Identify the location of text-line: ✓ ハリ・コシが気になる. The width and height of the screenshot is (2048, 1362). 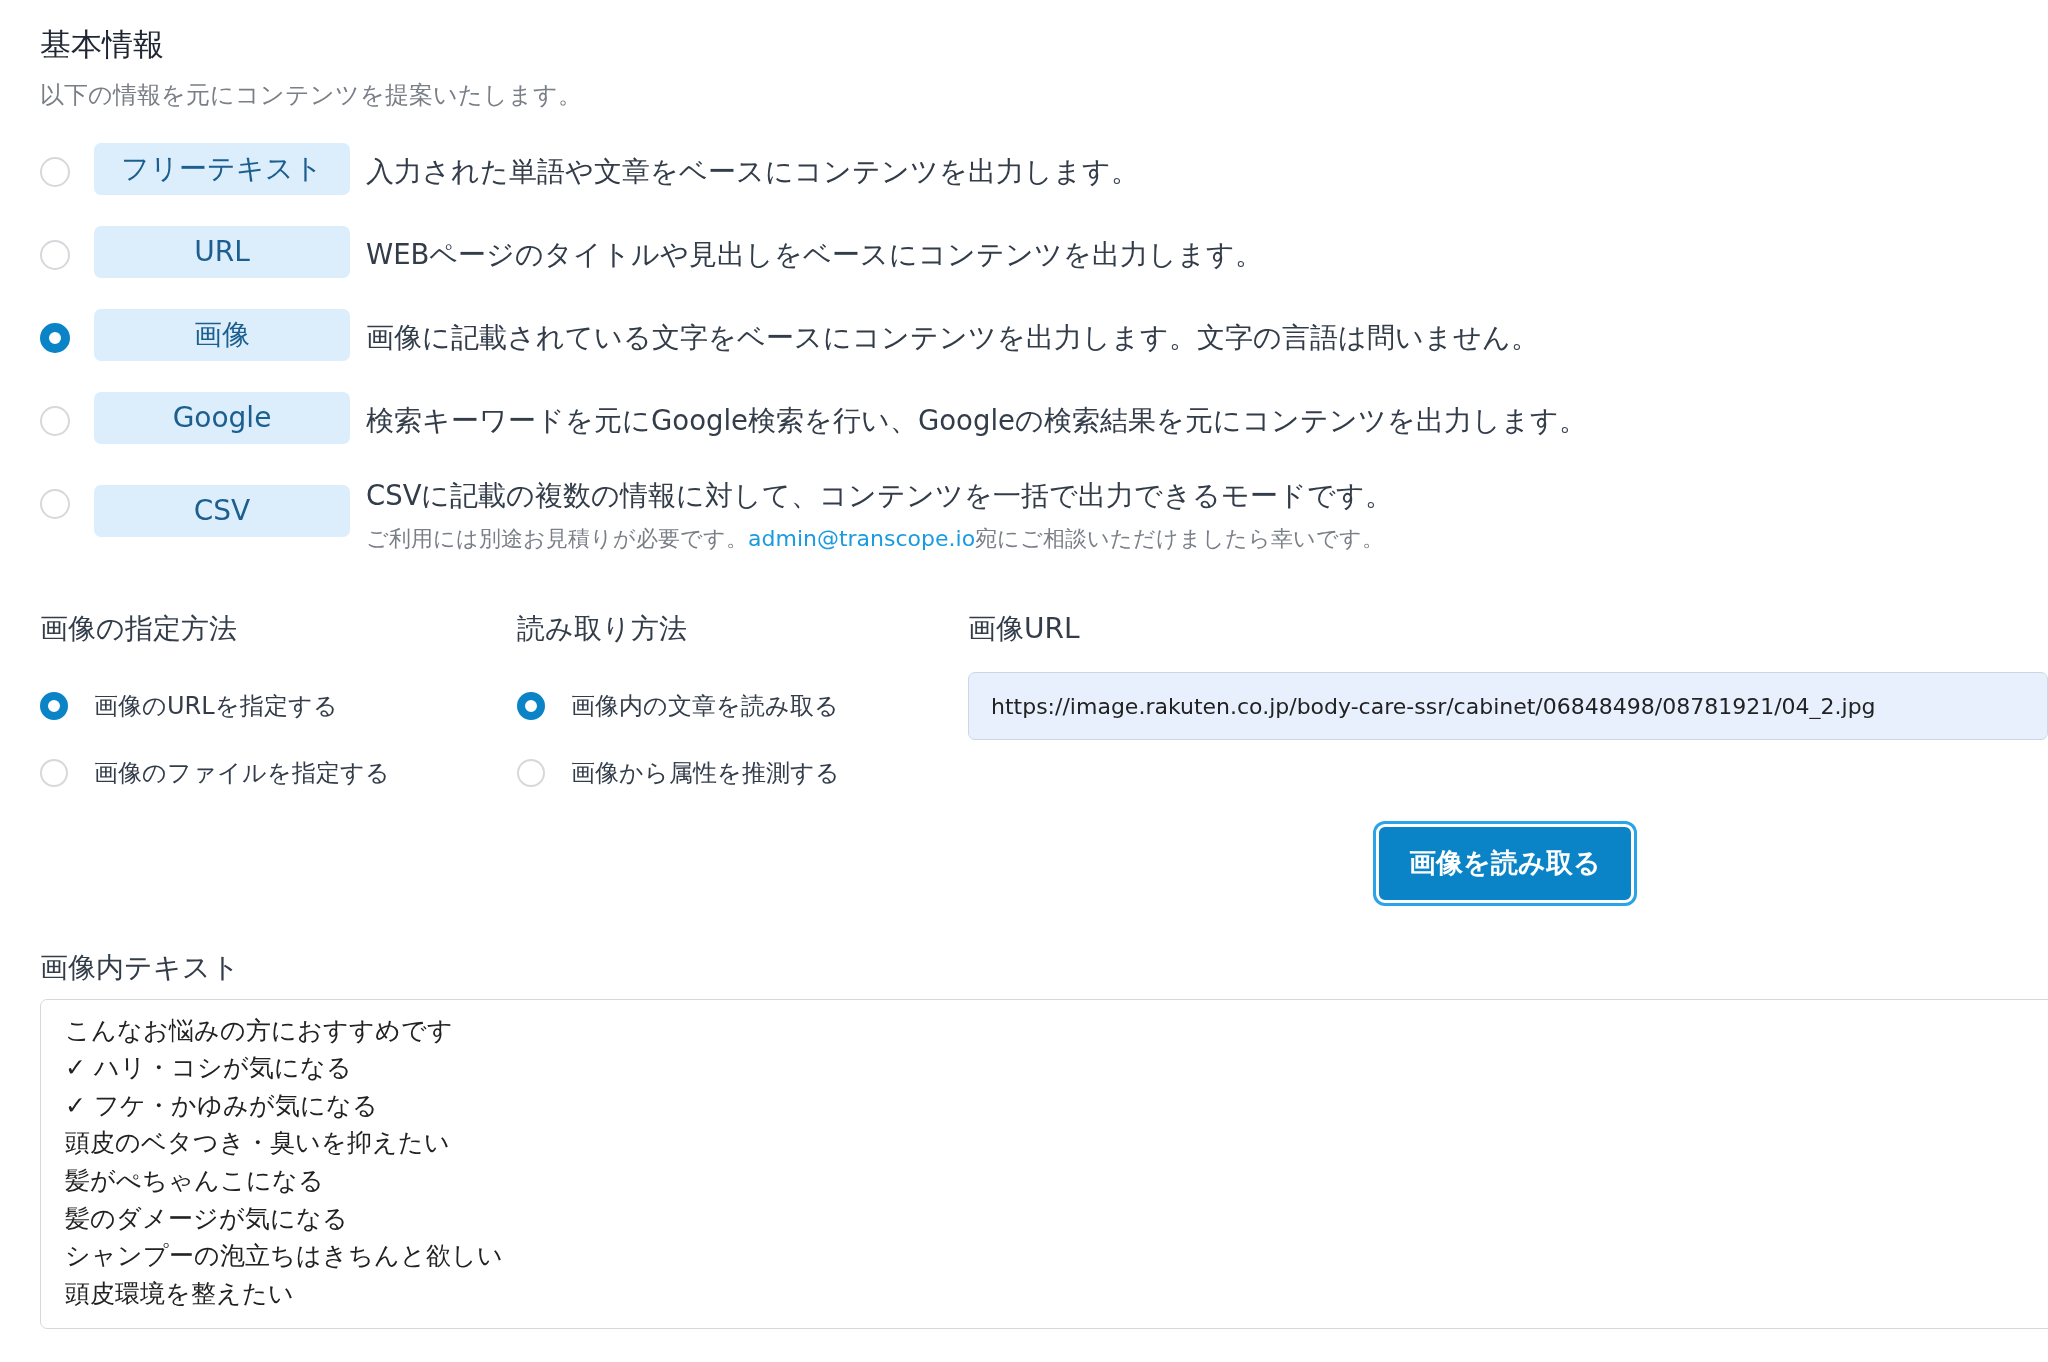
(209, 1068).